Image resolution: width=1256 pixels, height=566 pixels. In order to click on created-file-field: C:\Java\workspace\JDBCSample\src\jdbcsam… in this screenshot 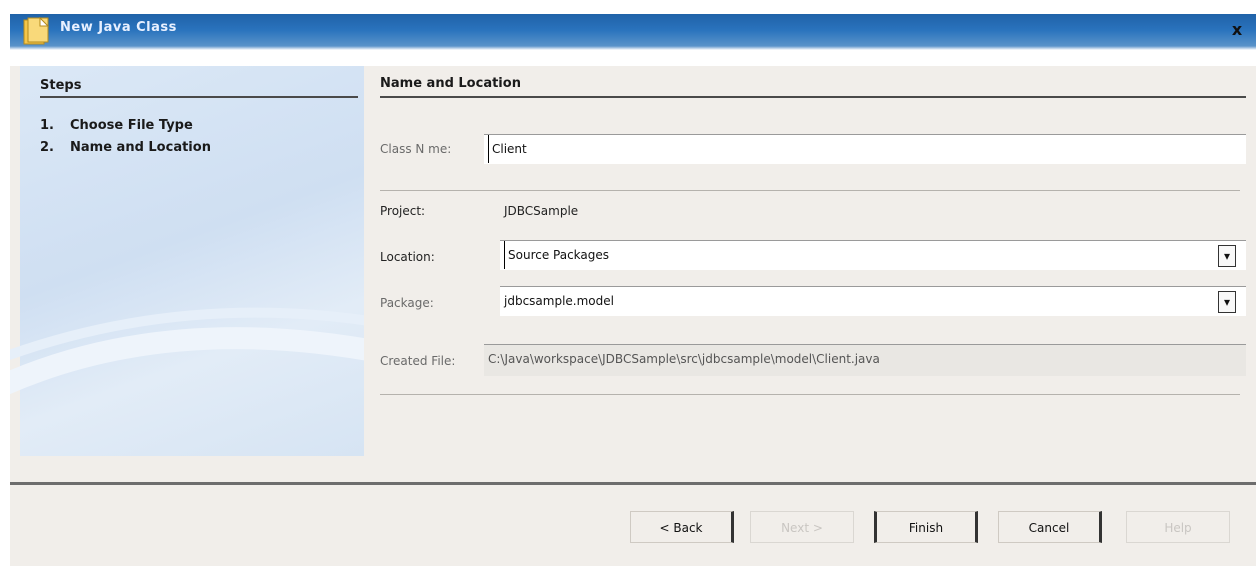, I will do `click(865, 360)`.